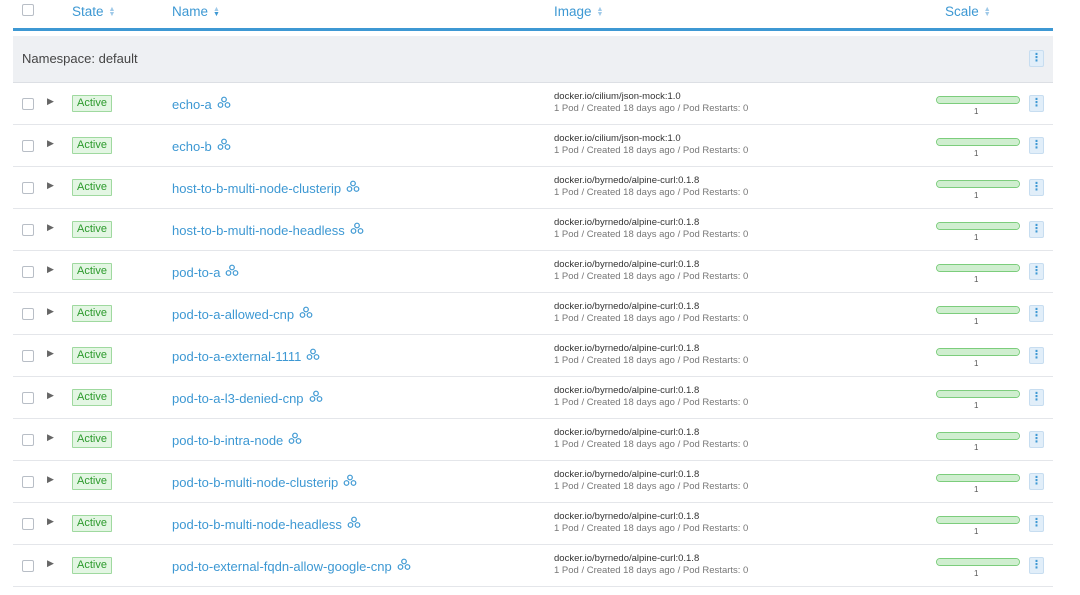 This screenshot has width=1080, height=595. Describe the element at coordinates (617, 138) in the screenshot. I see `image-name: docker.io/cilium/json-mock:1.0` at that location.